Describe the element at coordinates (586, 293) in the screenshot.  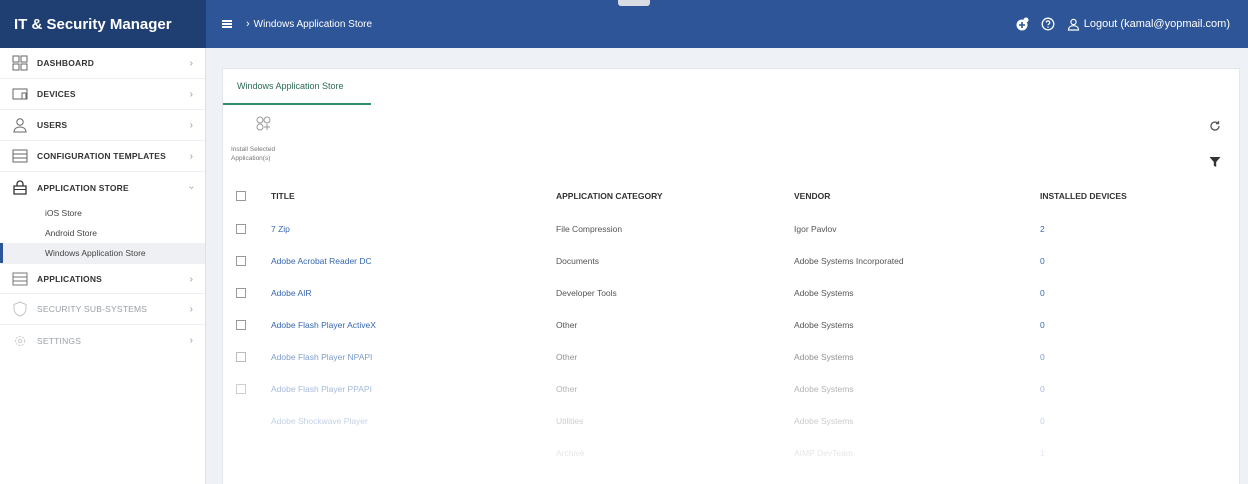
I see `app-category: Developer Tools` at that location.